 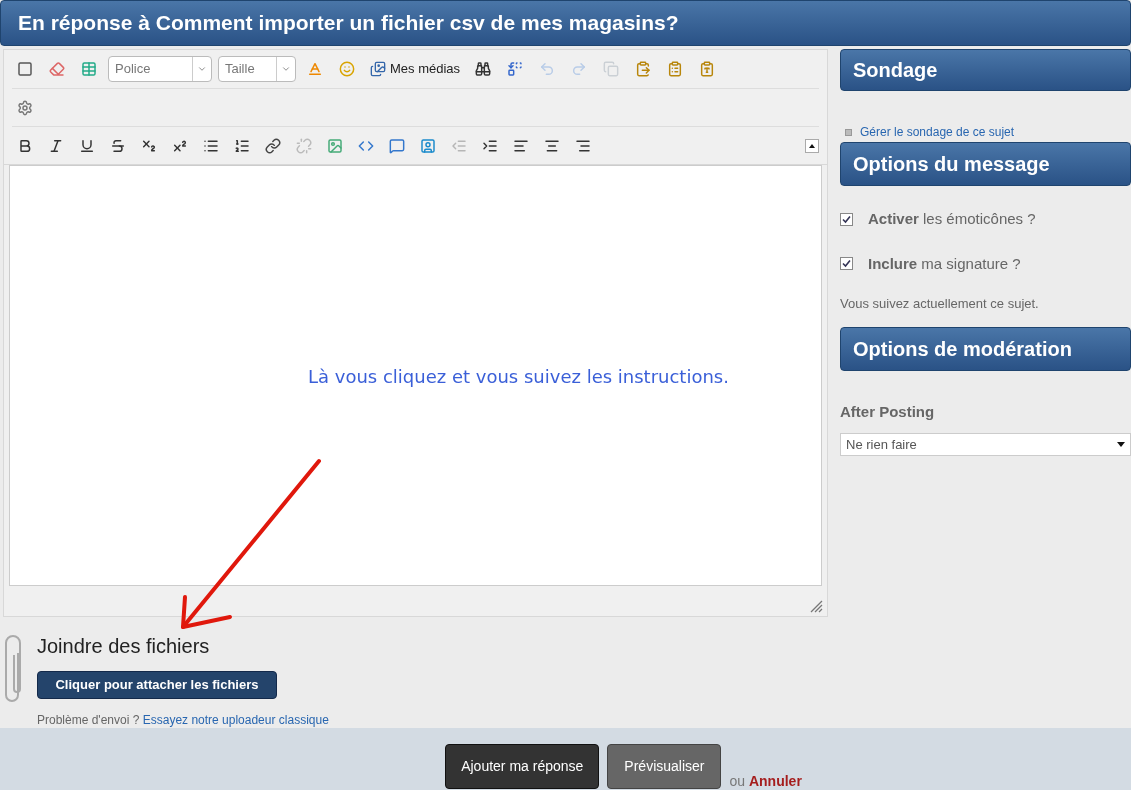 What do you see at coordinates (88, 720) in the screenshot?
I see `upload-problem-text: Problème d'envoi ?` at bounding box center [88, 720].